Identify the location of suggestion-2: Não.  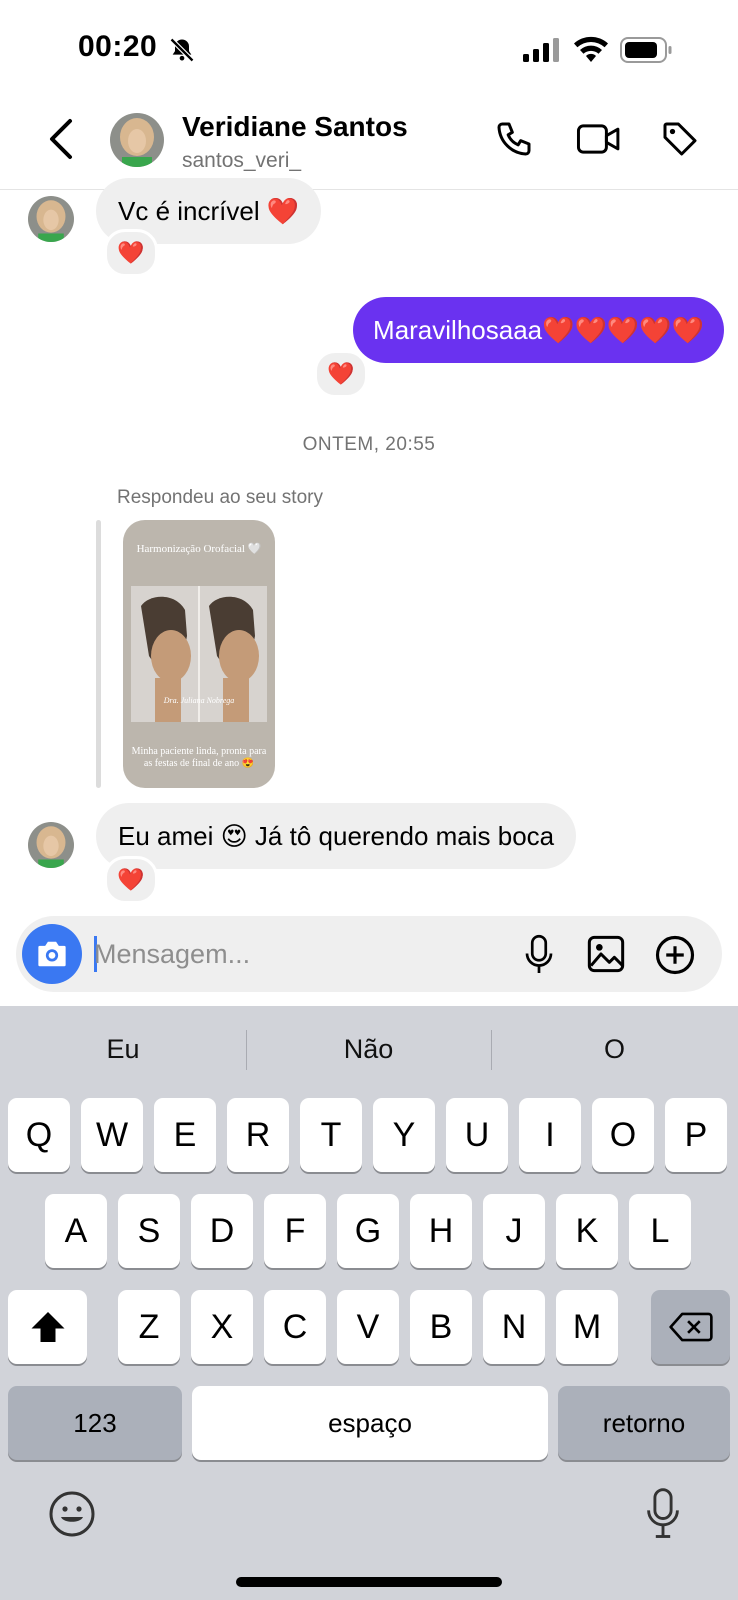
(368, 1049).